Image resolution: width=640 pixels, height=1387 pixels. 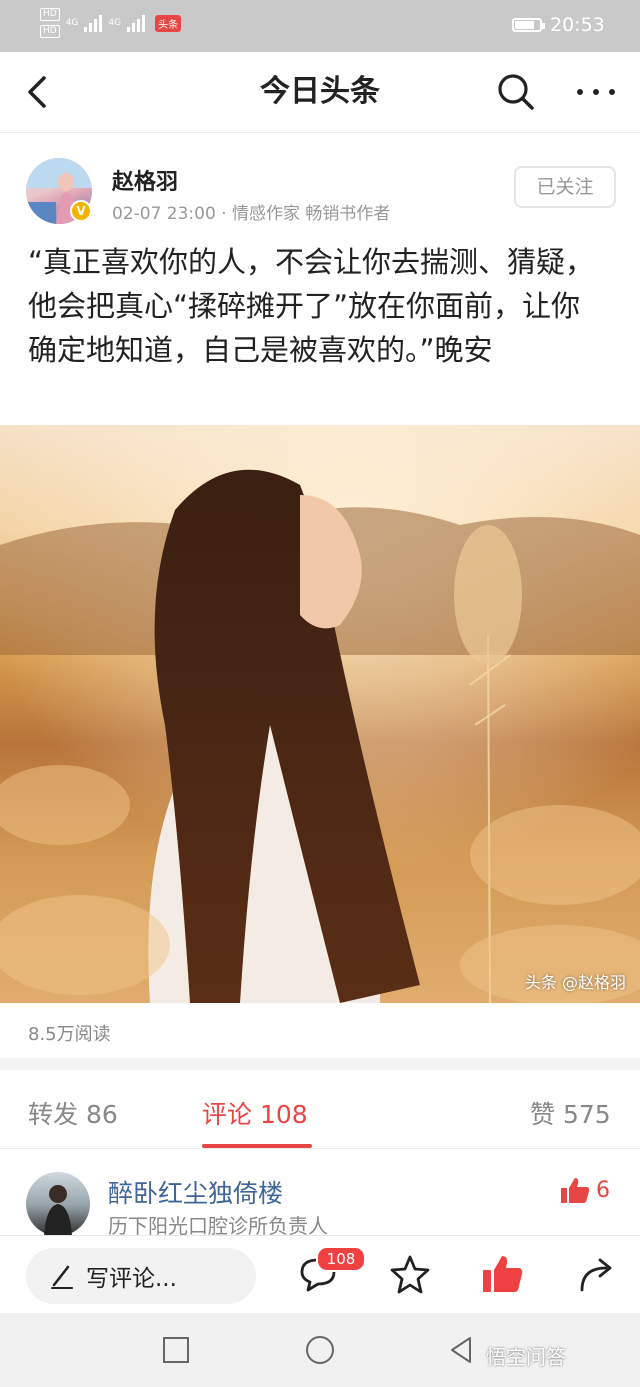 I want to click on back-button, so click(x=40, y=92).